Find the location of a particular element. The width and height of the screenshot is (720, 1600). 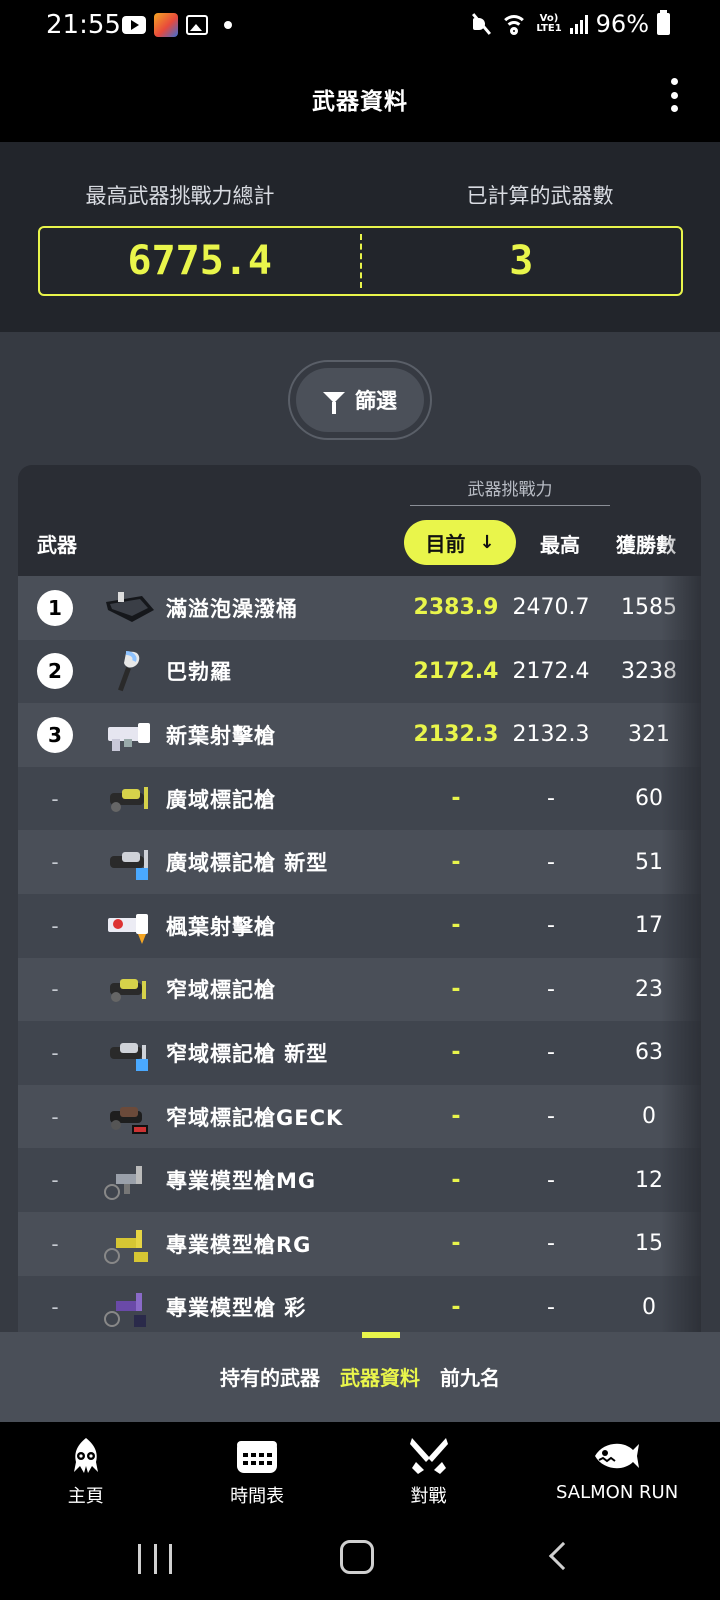

sub-tab-bar: 持有的武器 武器資料 前九名 is located at coordinates (360, 1377).